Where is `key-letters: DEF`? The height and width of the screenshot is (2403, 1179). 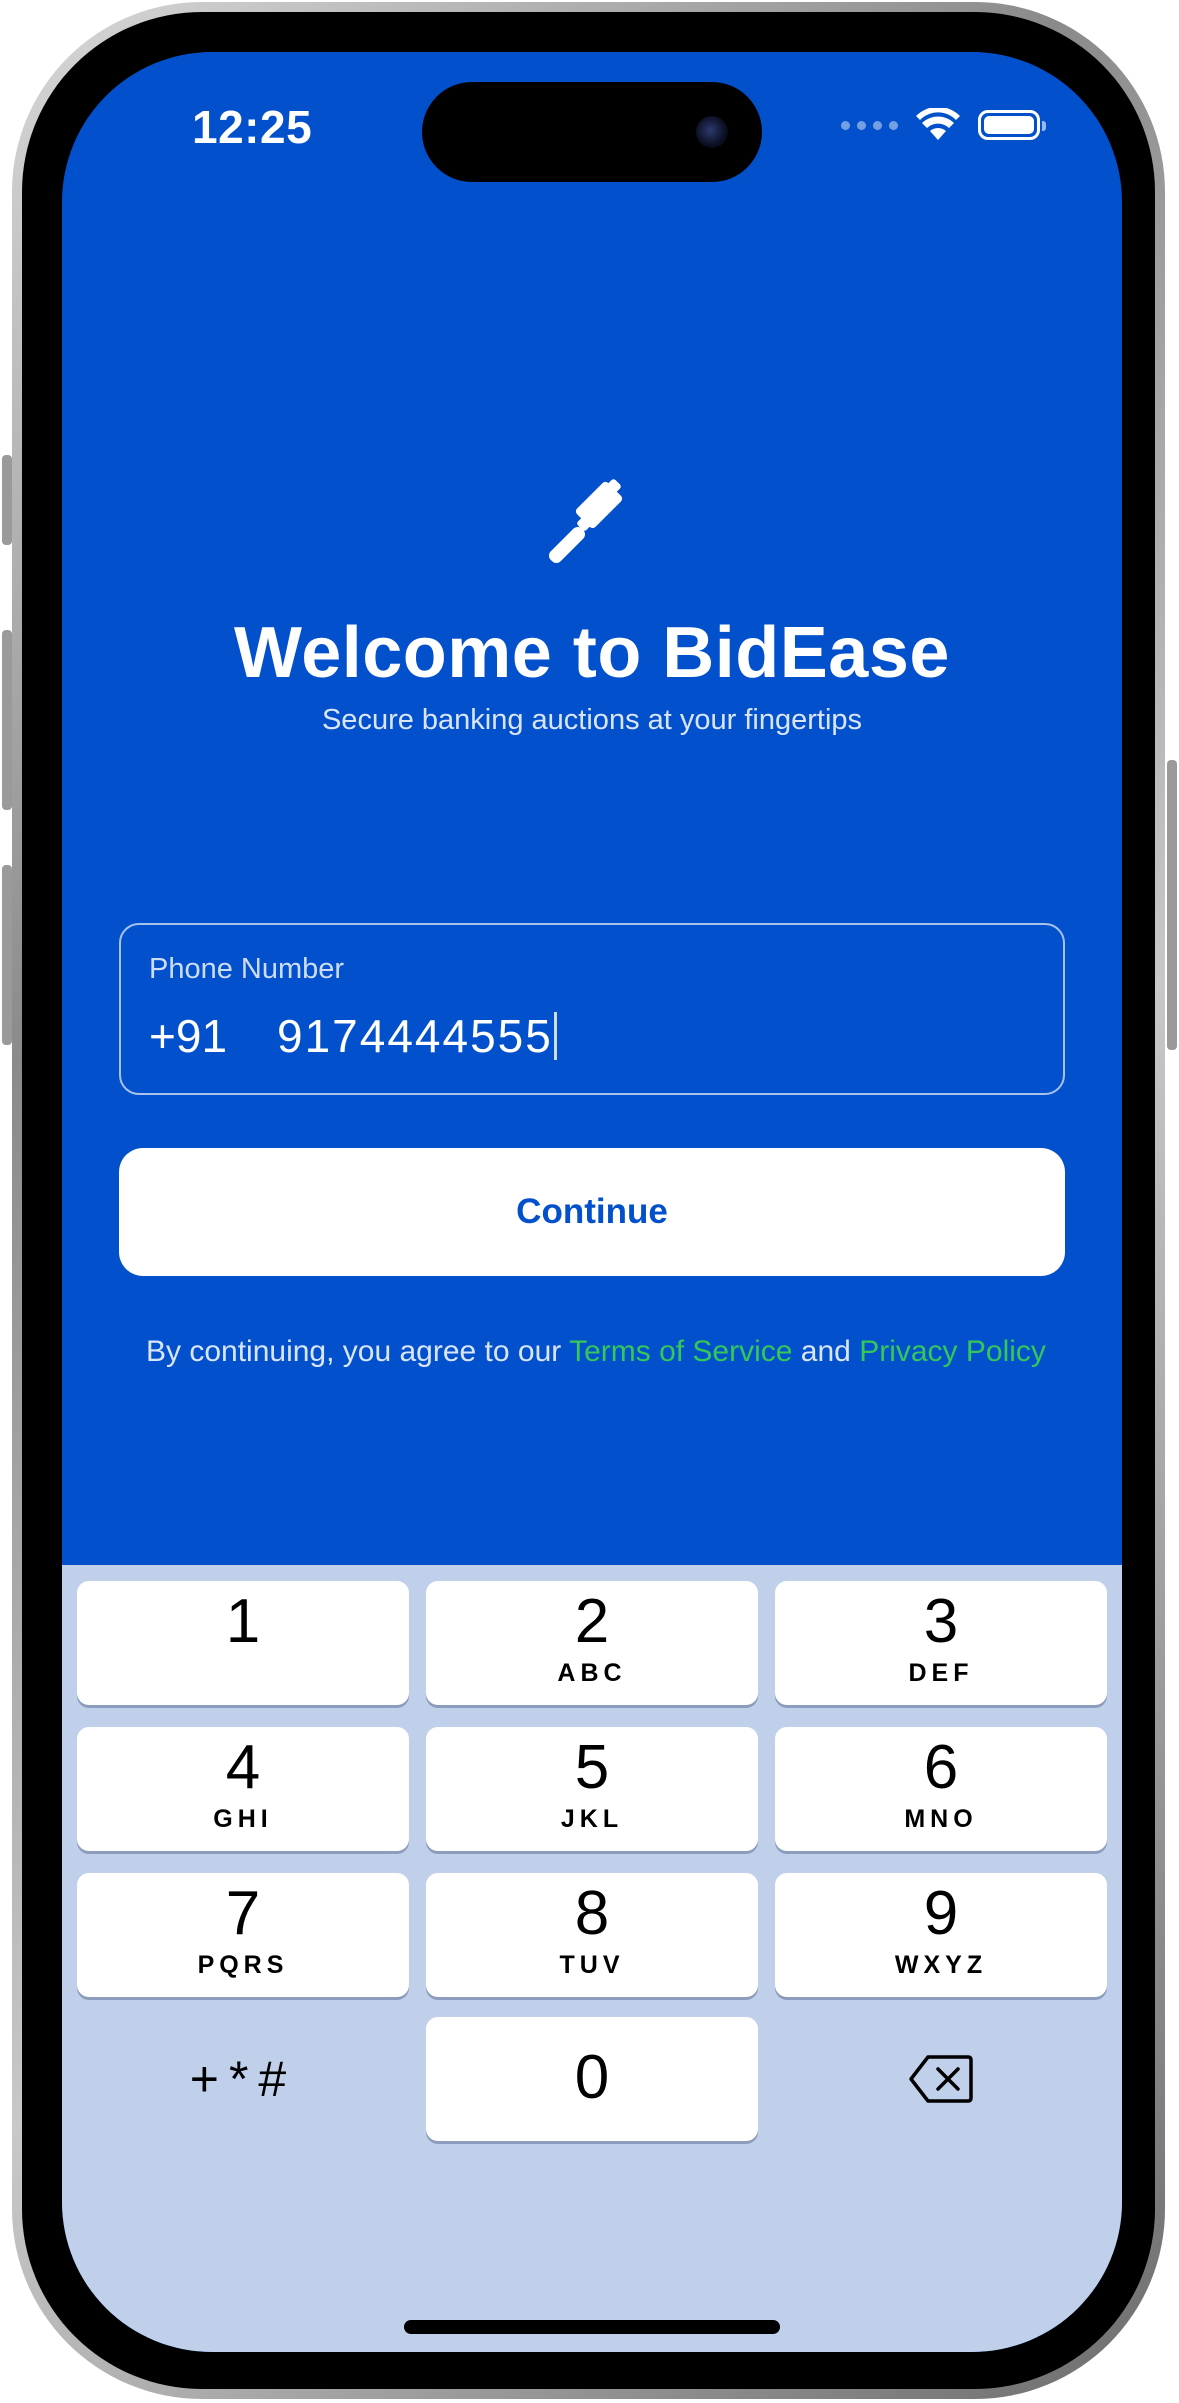
key-letters: DEF is located at coordinates (941, 1673).